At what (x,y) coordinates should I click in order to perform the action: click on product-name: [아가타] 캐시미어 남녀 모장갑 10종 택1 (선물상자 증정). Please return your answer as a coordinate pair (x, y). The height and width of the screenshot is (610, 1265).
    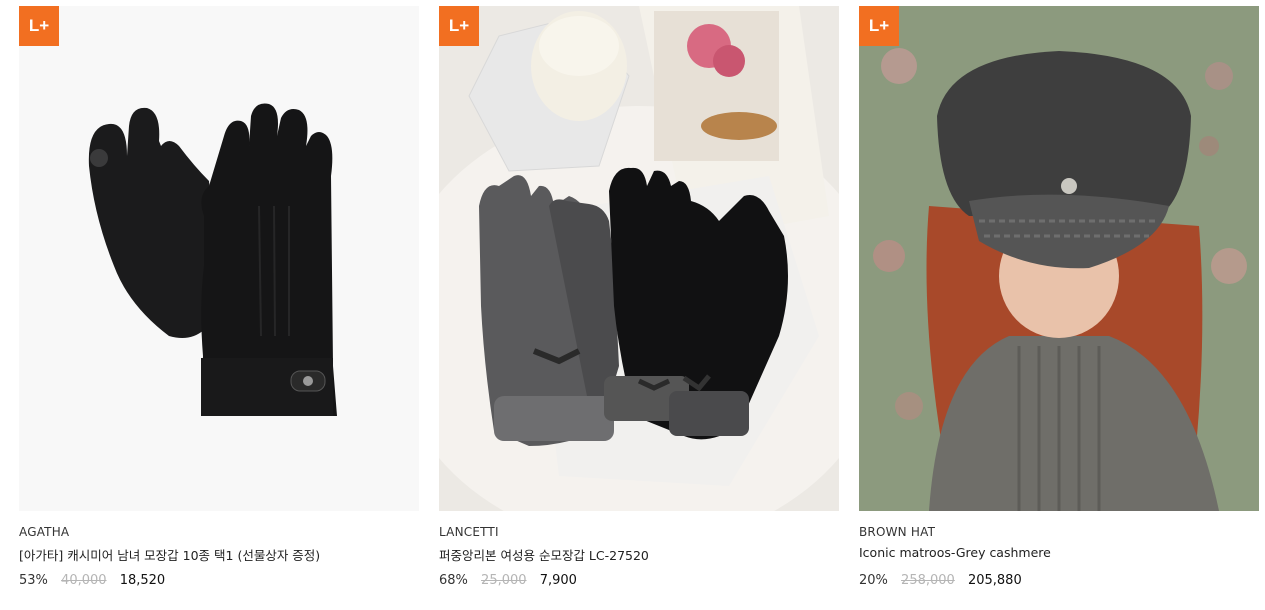
    Looking at the image, I should click on (169, 554).